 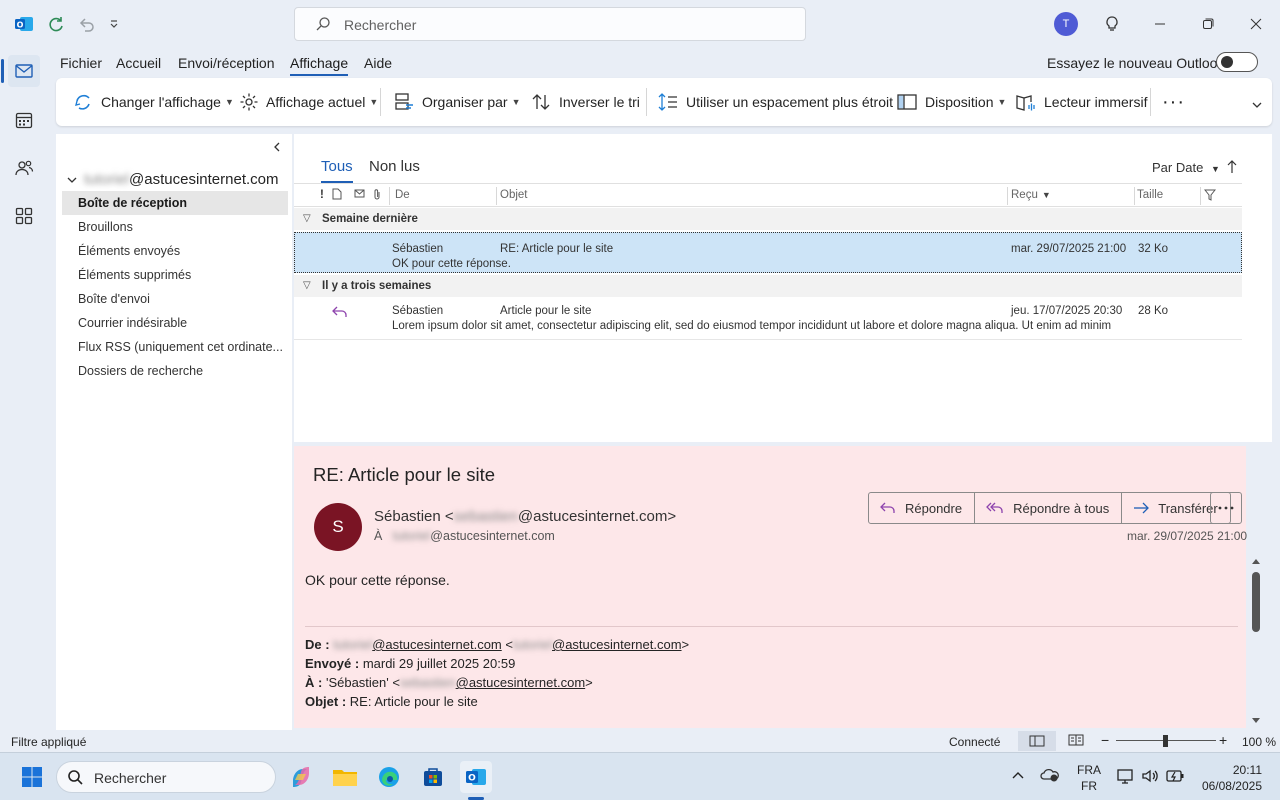 What do you see at coordinates (175, 299) in the screenshot?
I see `folder-outbox: Boîte d'envoi` at bounding box center [175, 299].